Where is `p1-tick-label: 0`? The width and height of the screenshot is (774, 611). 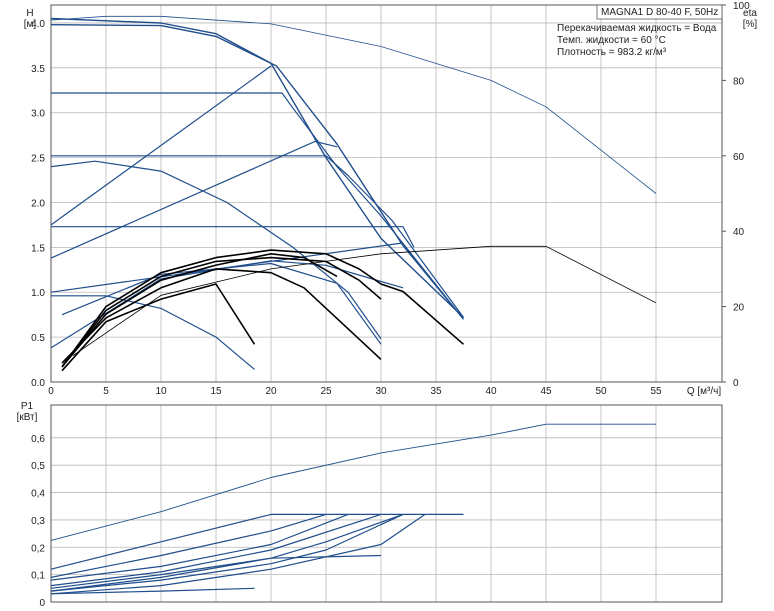 p1-tick-label: 0 is located at coordinates (42, 603).